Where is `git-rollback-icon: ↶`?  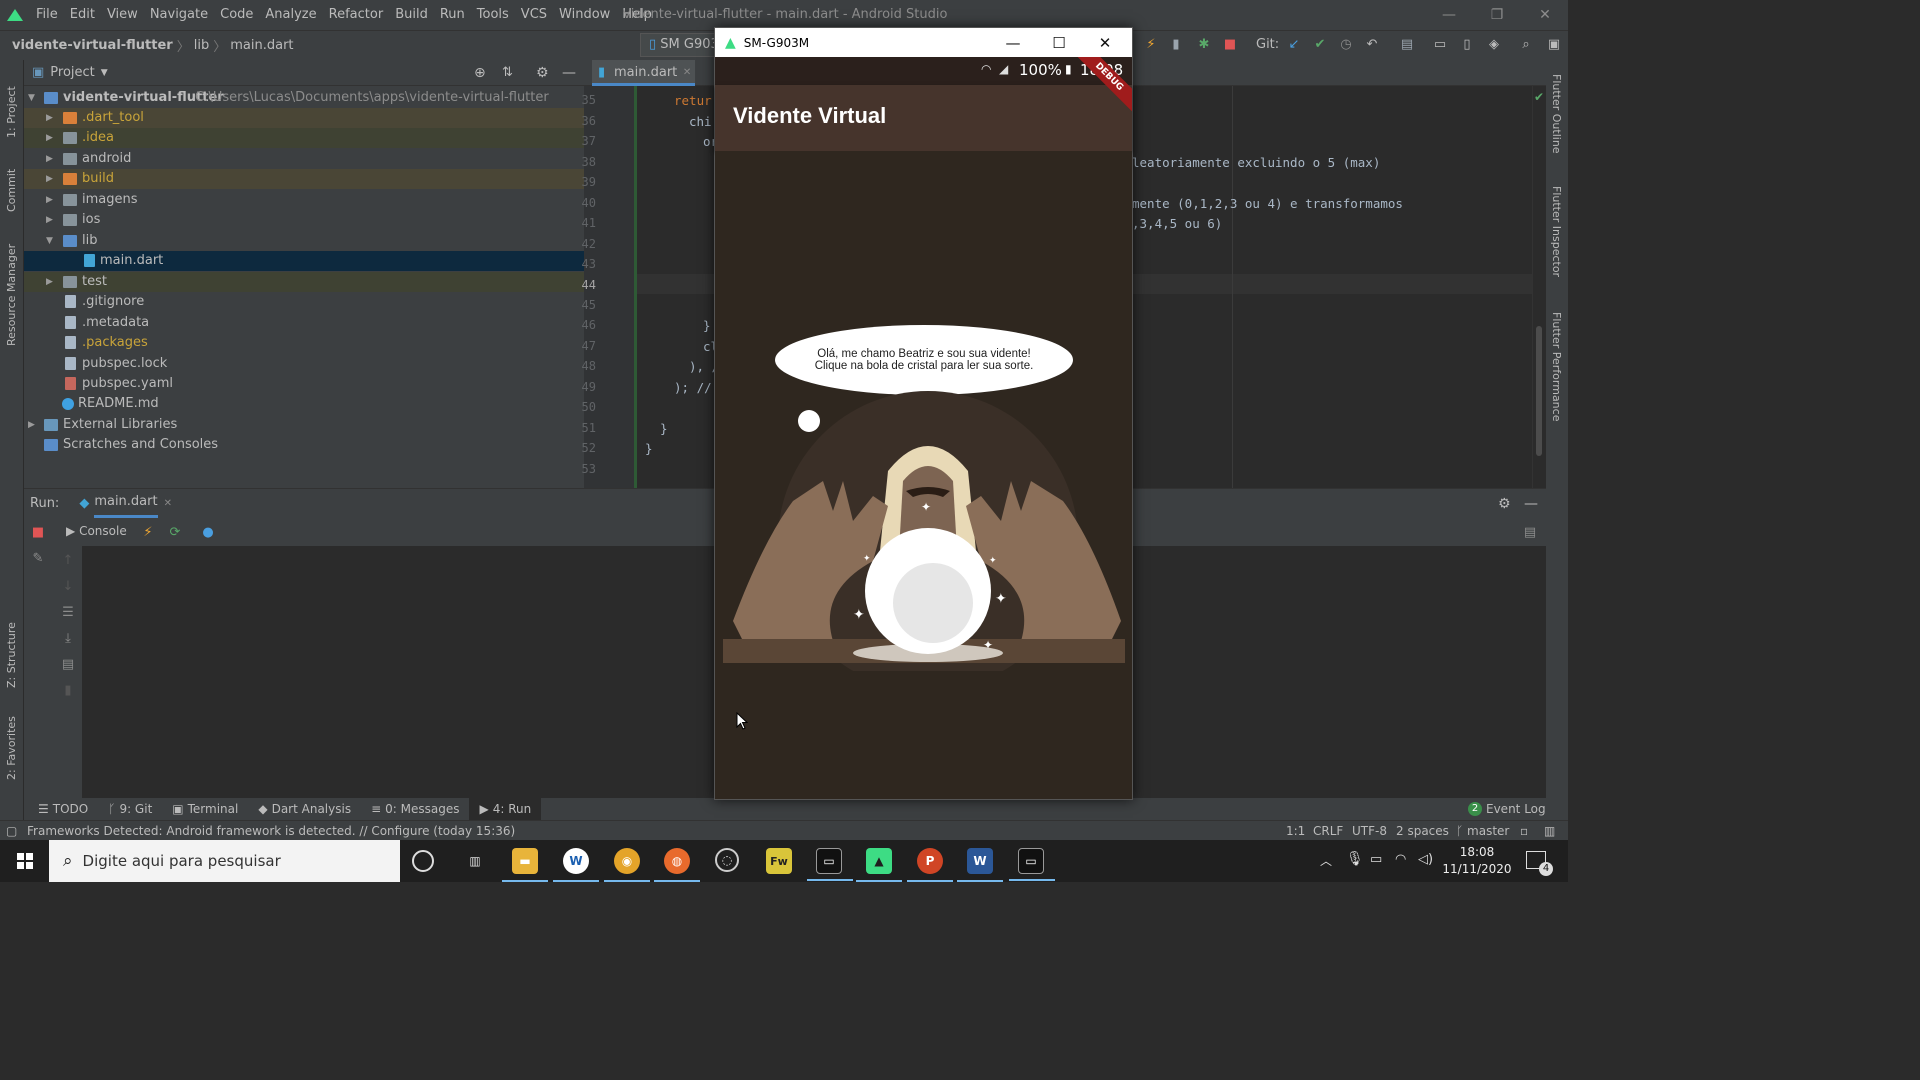 git-rollback-icon: ↶ is located at coordinates (1372, 44).